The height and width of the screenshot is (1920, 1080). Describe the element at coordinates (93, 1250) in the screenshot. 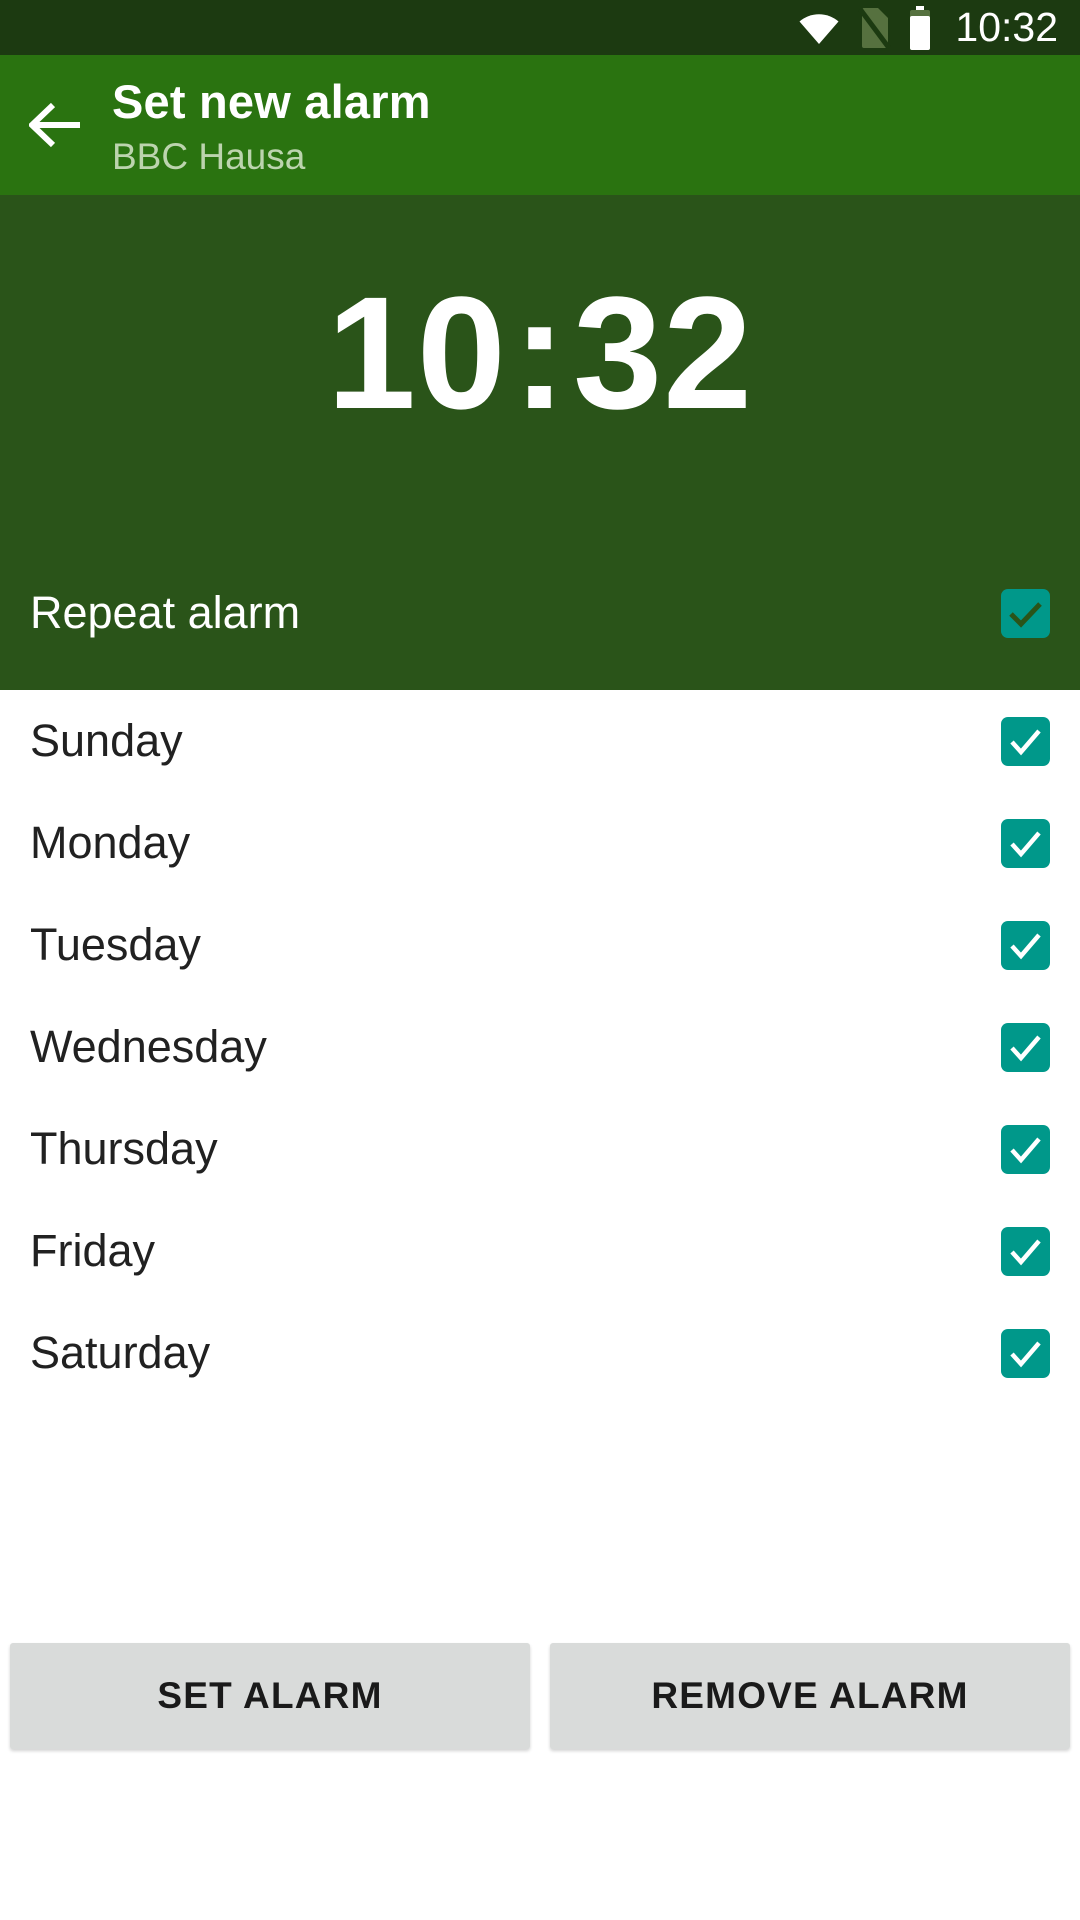

I see `day-label: Friday` at that location.